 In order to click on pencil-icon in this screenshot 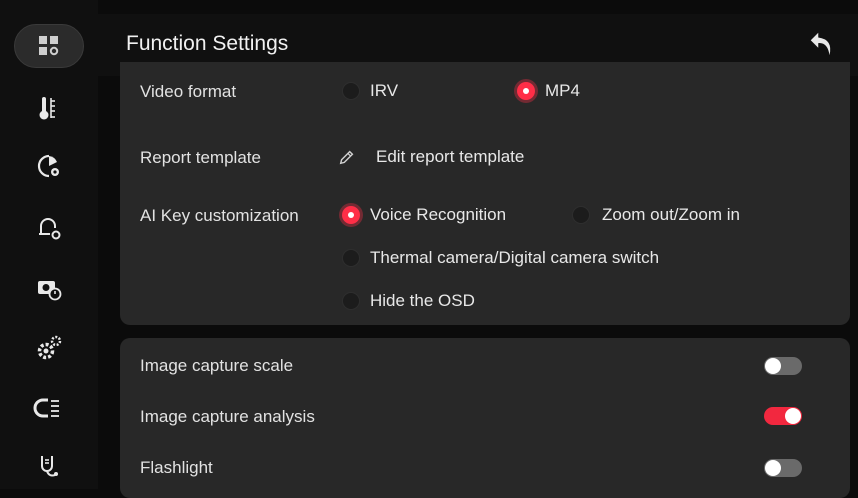, I will do `click(346, 157)`.